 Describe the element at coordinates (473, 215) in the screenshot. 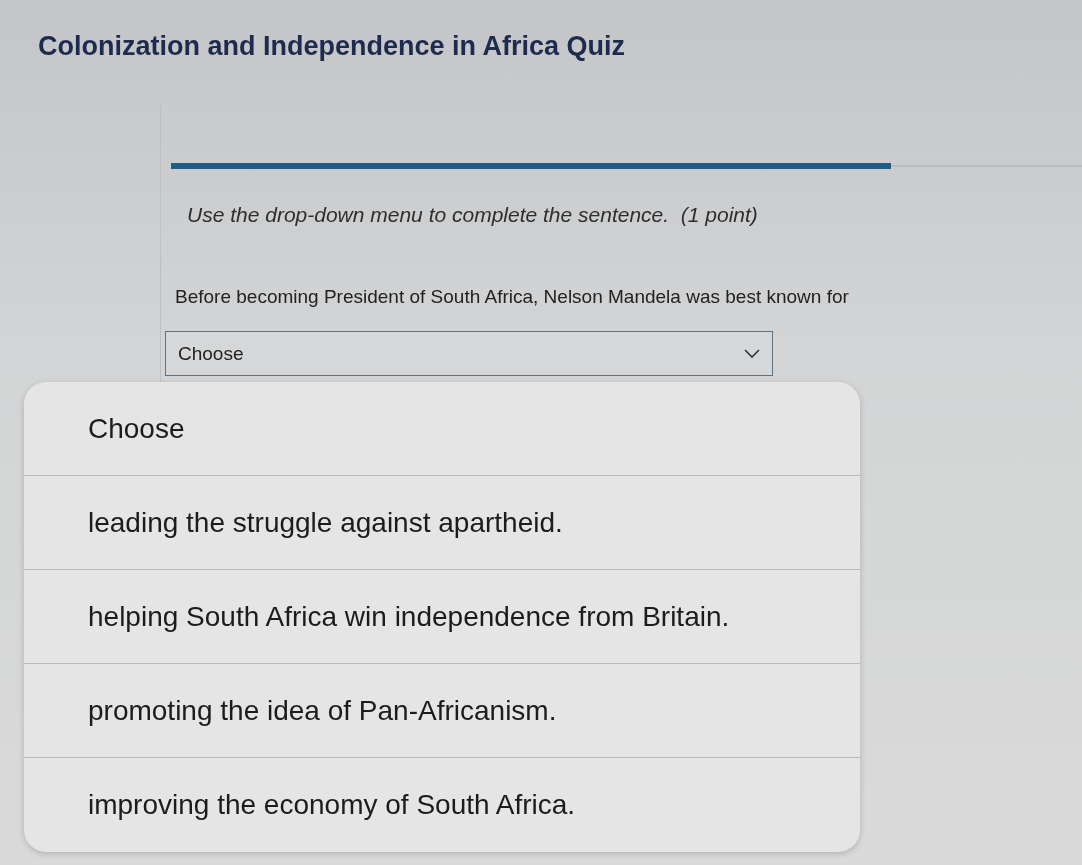

I see `instruction-text: Use the drop-down menu to complete the sentence. (1 point)` at that location.